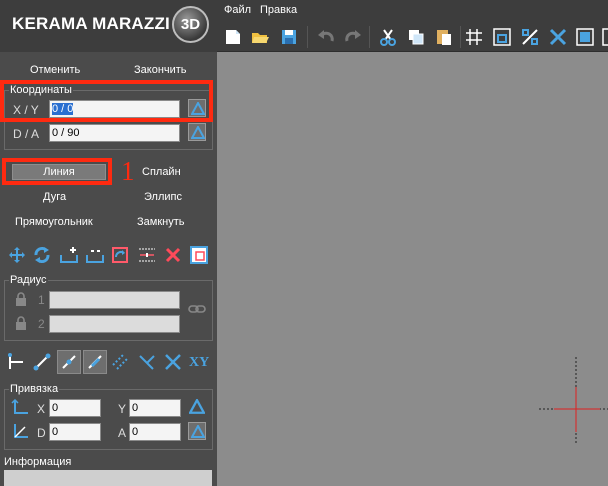 This screenshot has height=486, width=608. What do you see at coordinates (173, 255) in the screenshot?
I see `delete-icon` at bounding box center [173, 255].